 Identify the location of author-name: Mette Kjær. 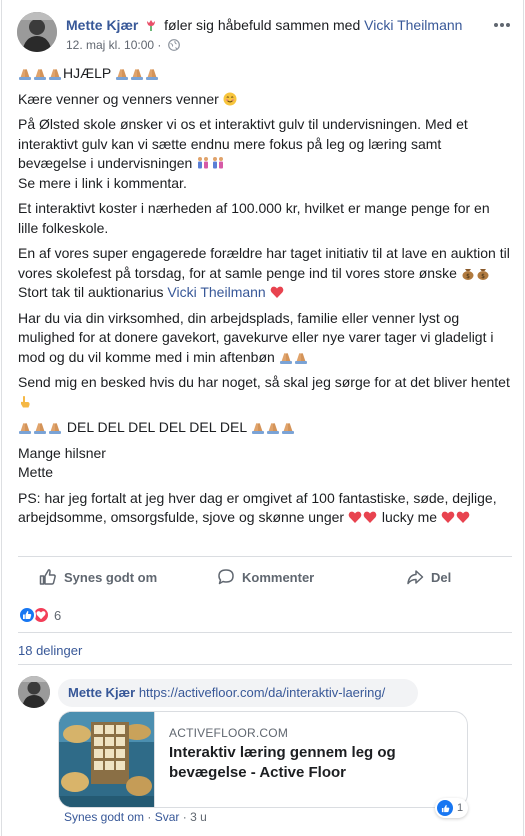
(102, 25).